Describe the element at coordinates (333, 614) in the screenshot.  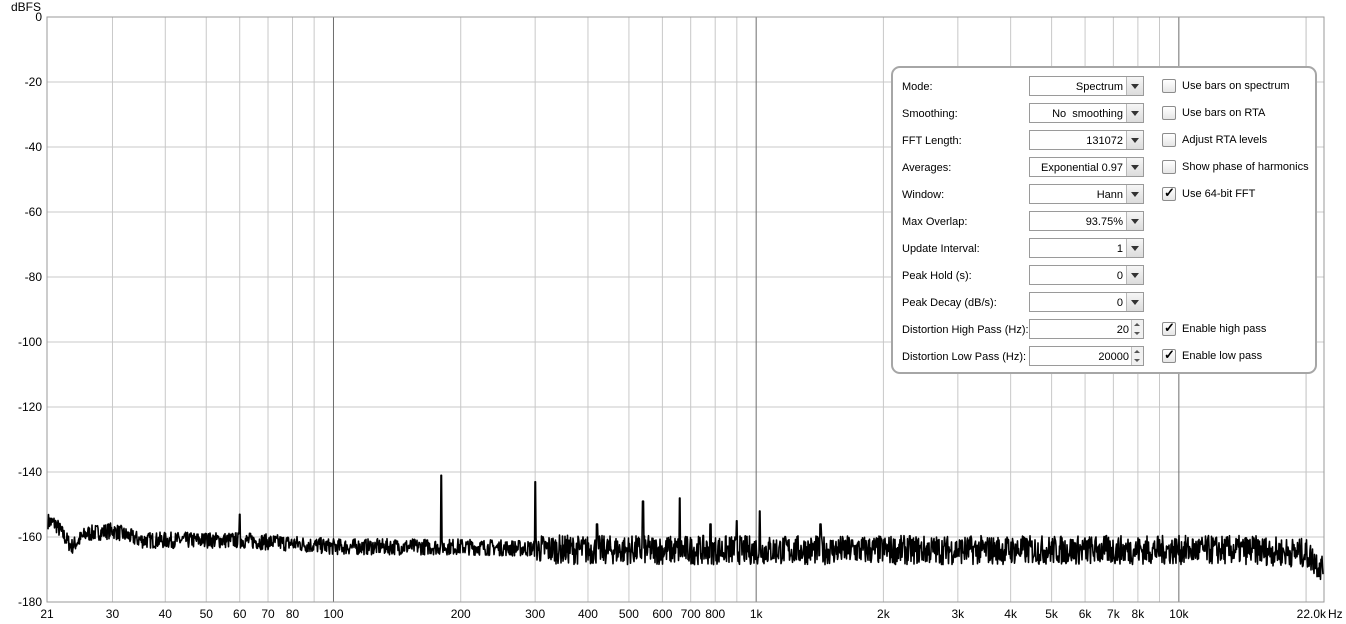
I see `x-tick-label: 100` at that location.